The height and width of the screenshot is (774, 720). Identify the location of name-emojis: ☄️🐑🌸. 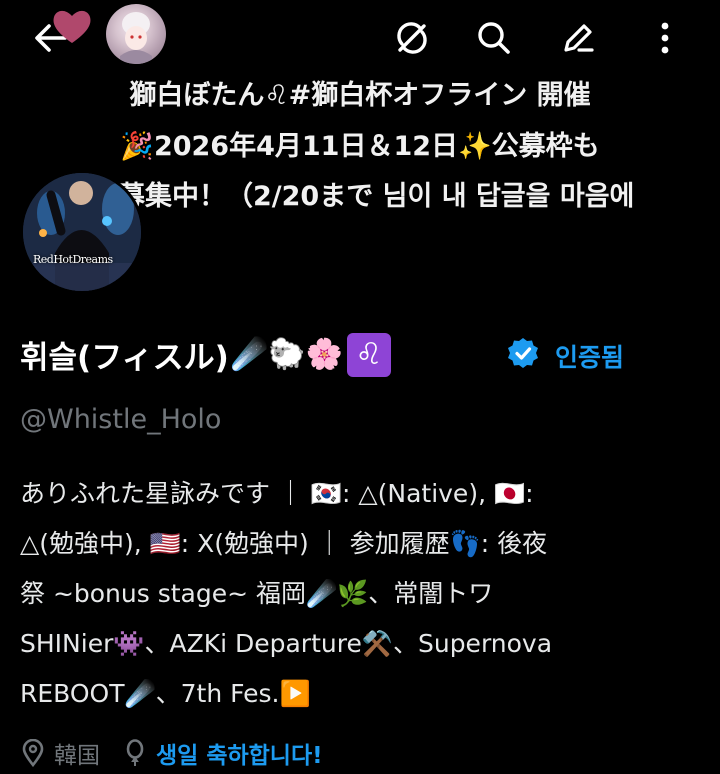
(286, 354).